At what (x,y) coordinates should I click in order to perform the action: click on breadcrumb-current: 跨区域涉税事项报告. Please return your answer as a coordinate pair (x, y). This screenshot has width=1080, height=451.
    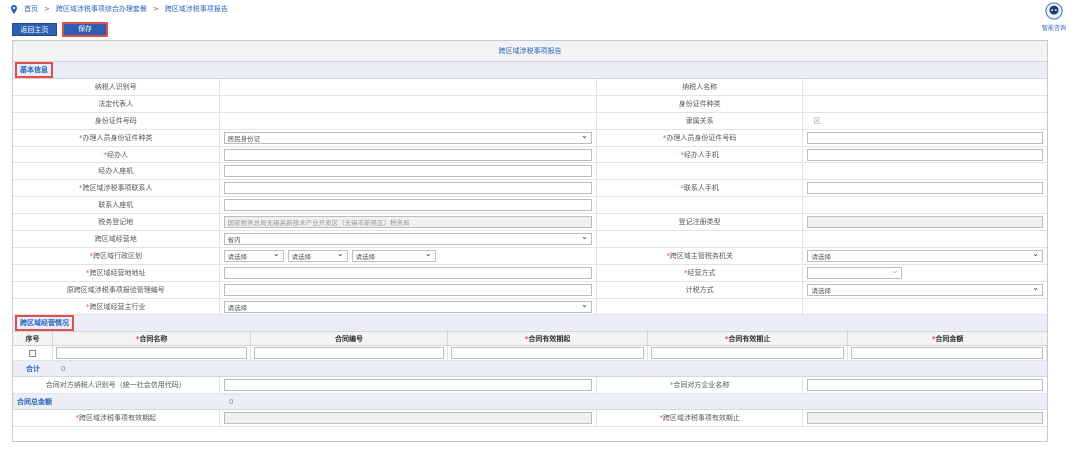
    Looking at the image, I should click on (196, 9).